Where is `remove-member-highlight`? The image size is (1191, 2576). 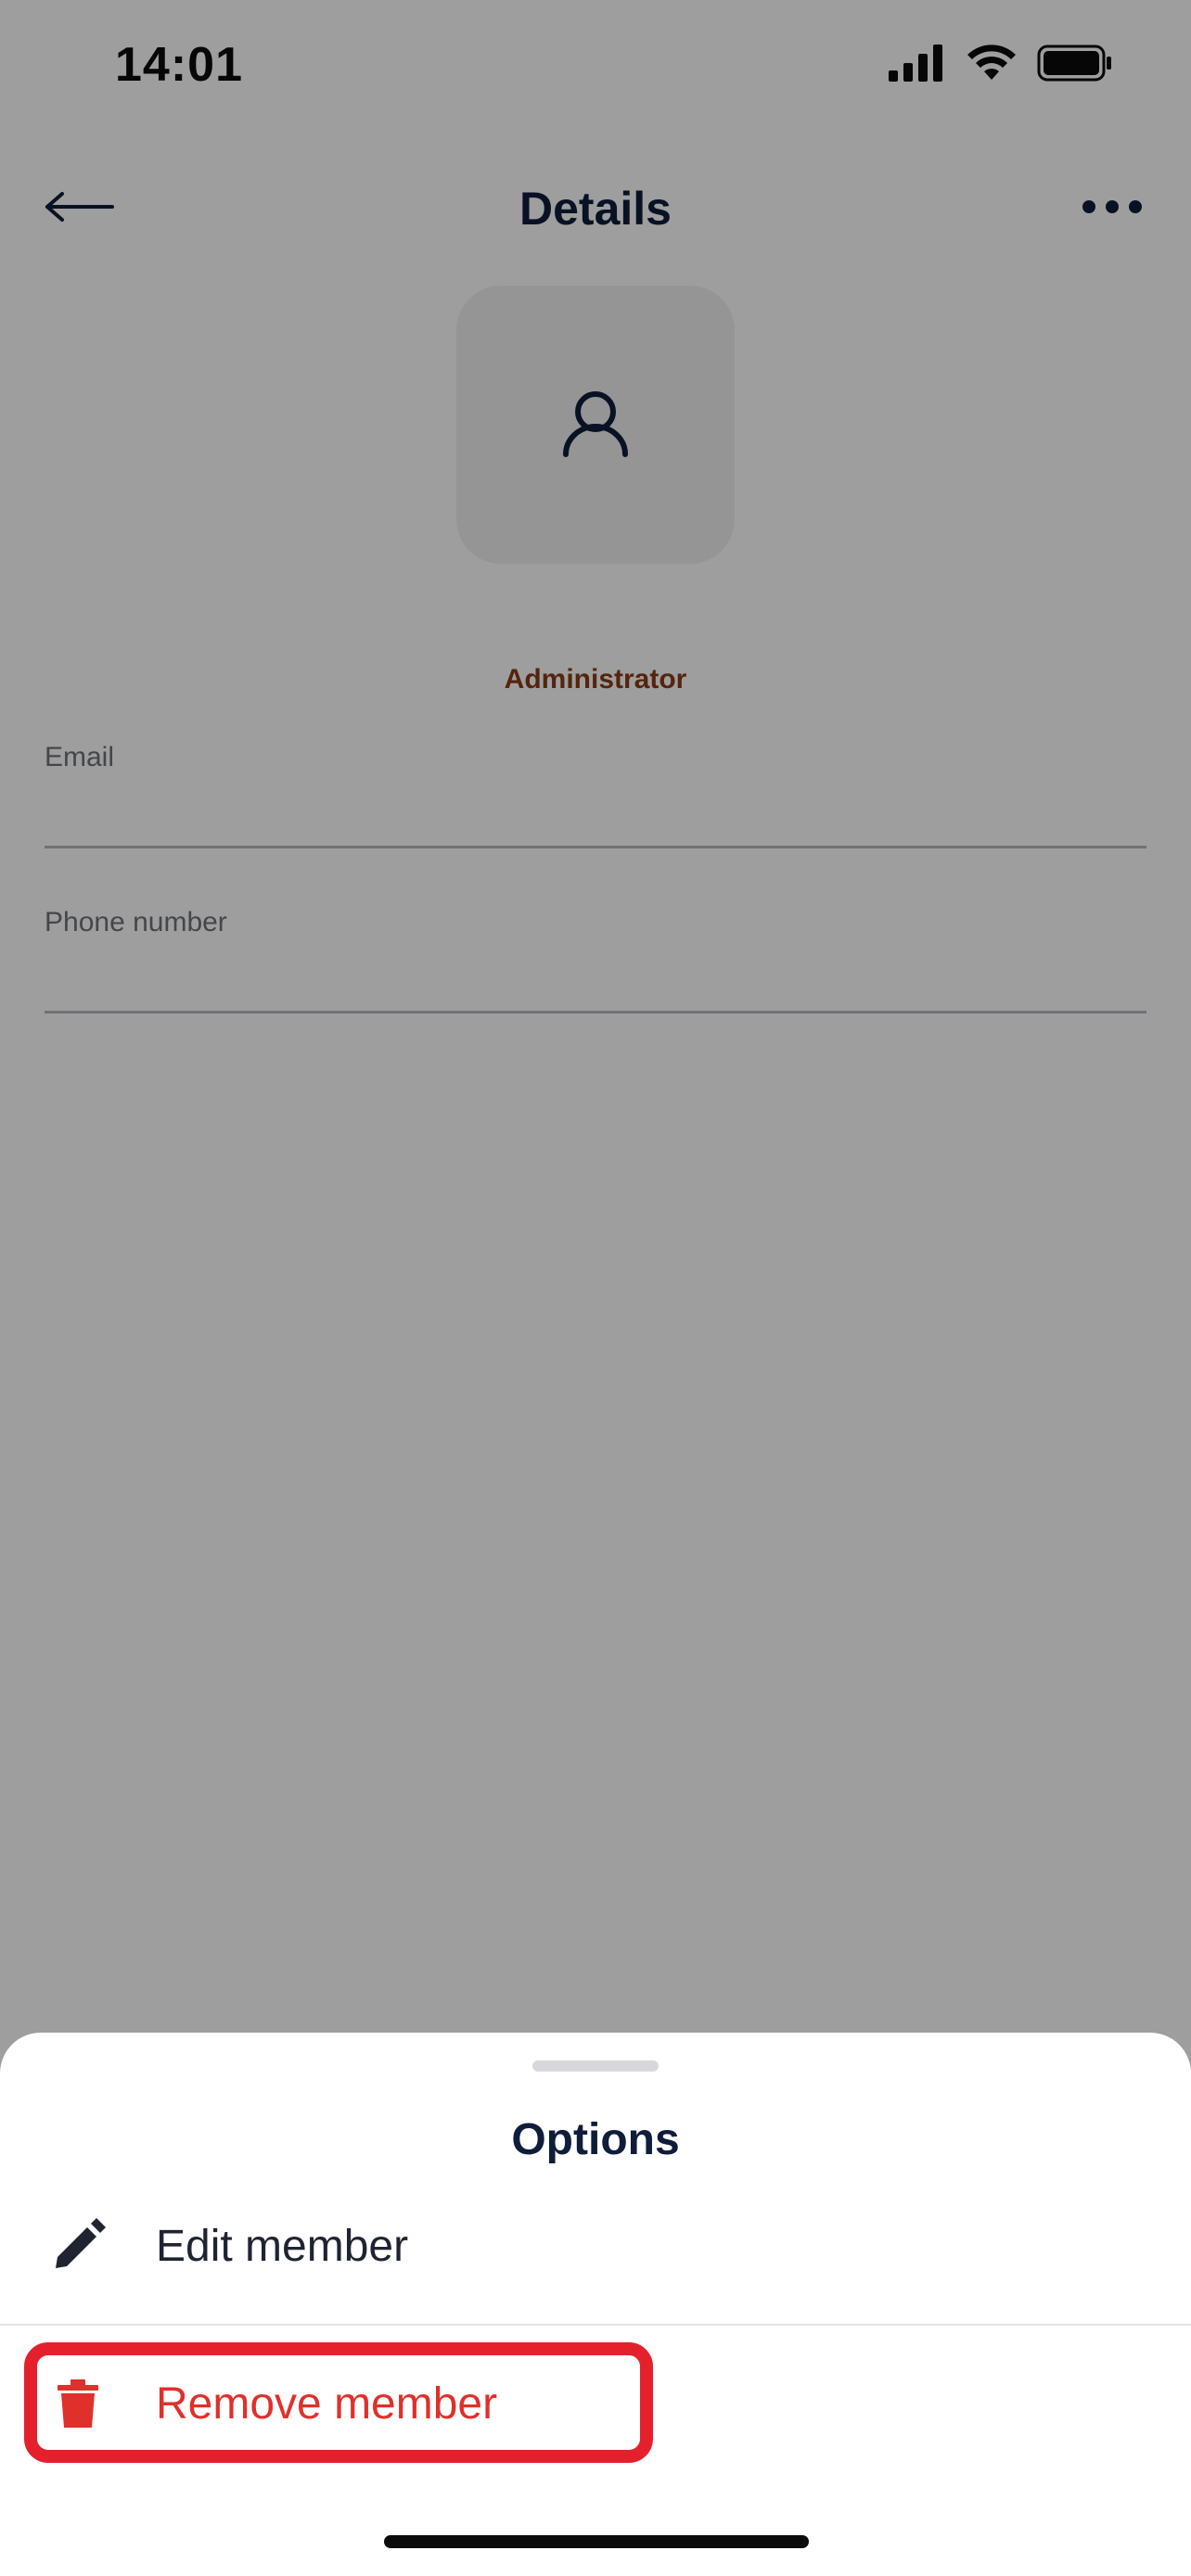
remove-member-highlight is located at coordinates (338, 2402).